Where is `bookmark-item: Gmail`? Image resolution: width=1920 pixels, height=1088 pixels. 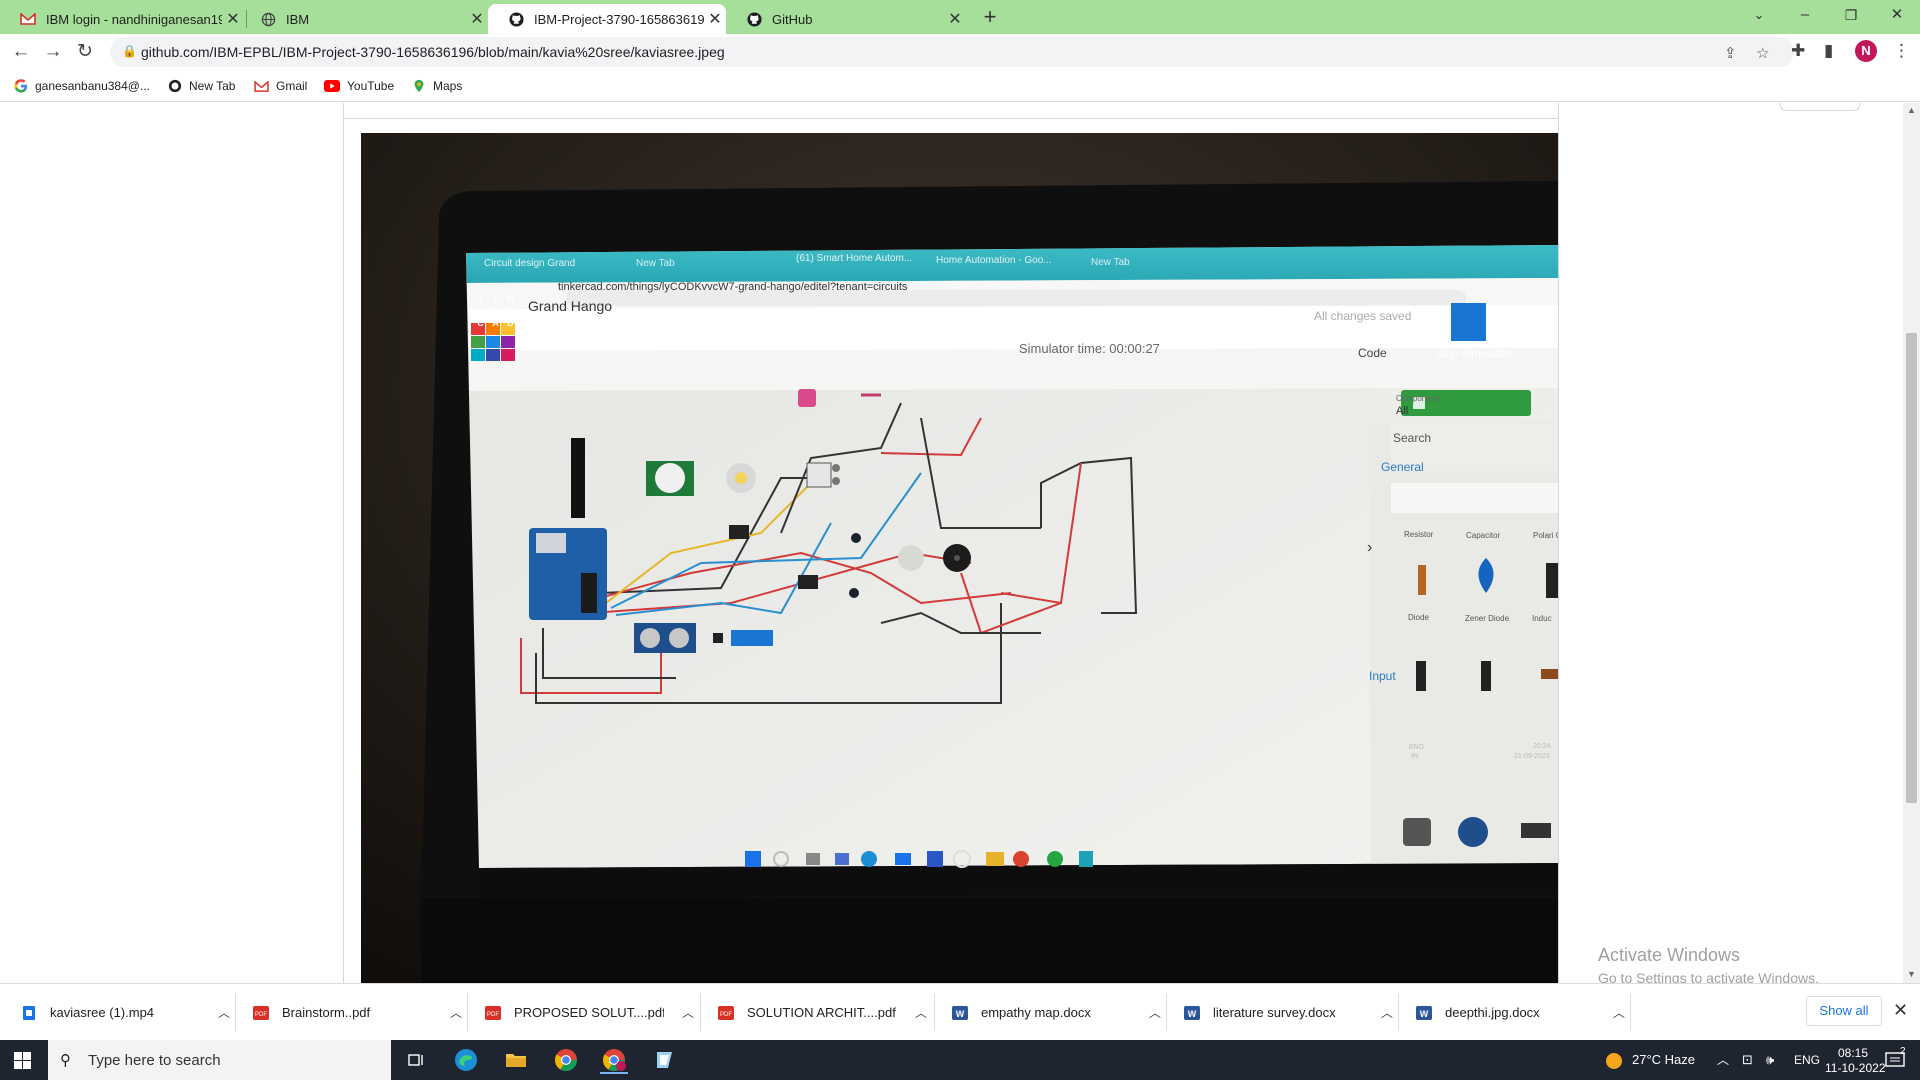 bookmark-item: Gmail is located at coordinates (280, 86).